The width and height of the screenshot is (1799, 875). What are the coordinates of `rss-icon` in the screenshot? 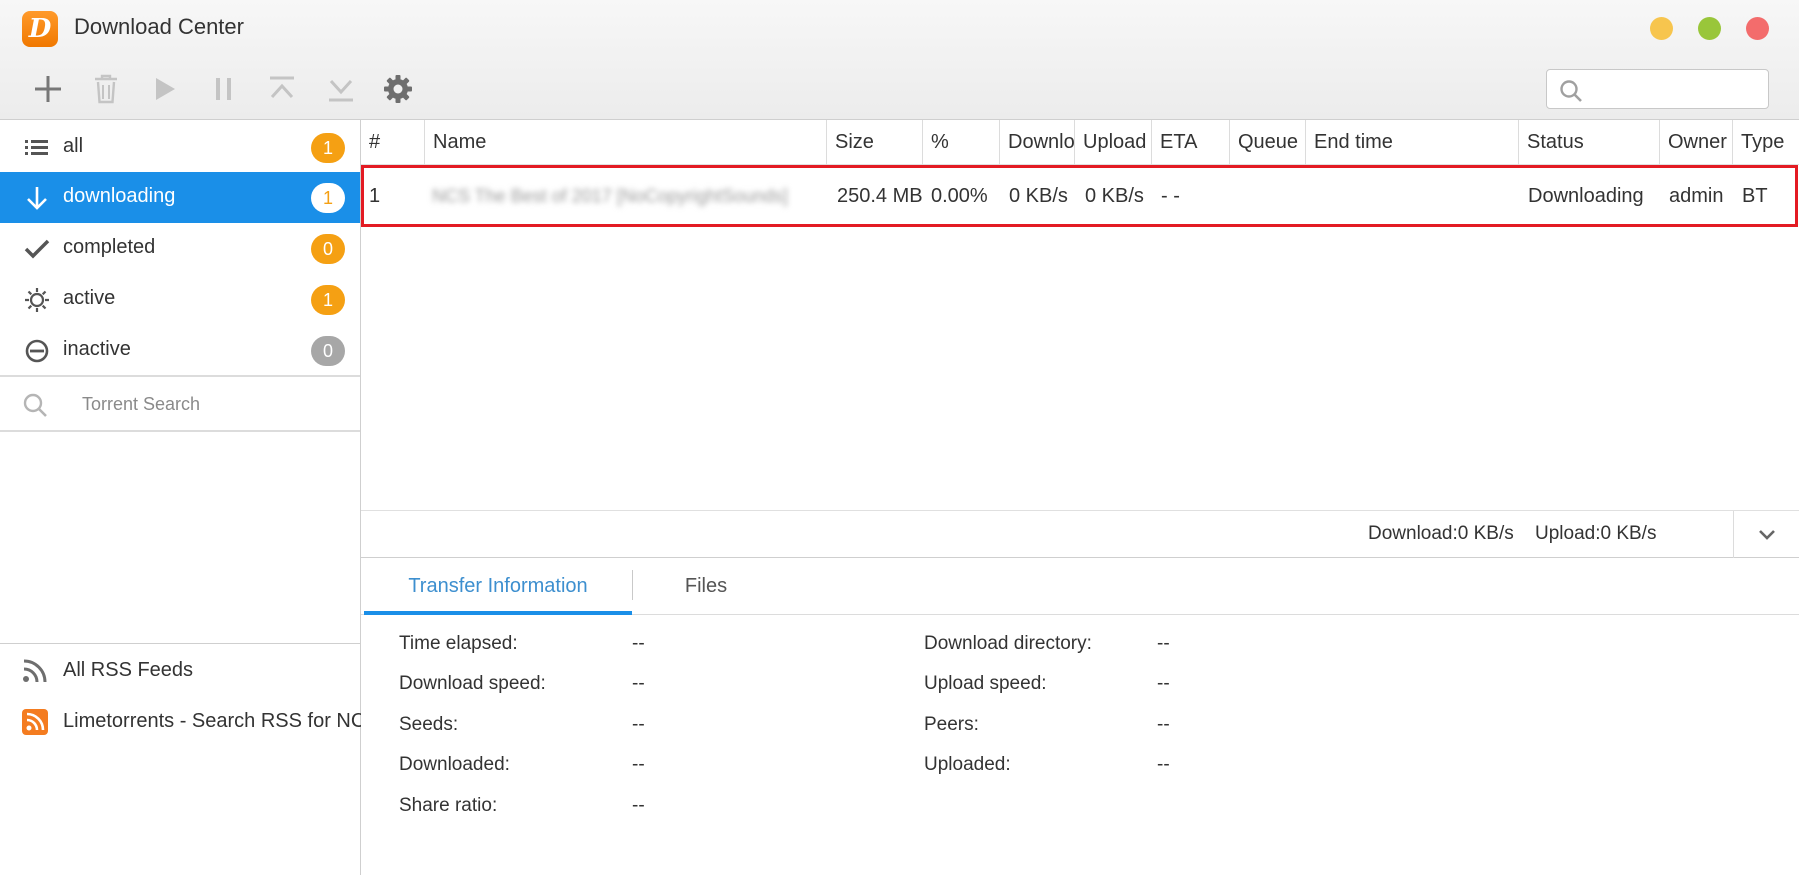 It's located at (35, 671).